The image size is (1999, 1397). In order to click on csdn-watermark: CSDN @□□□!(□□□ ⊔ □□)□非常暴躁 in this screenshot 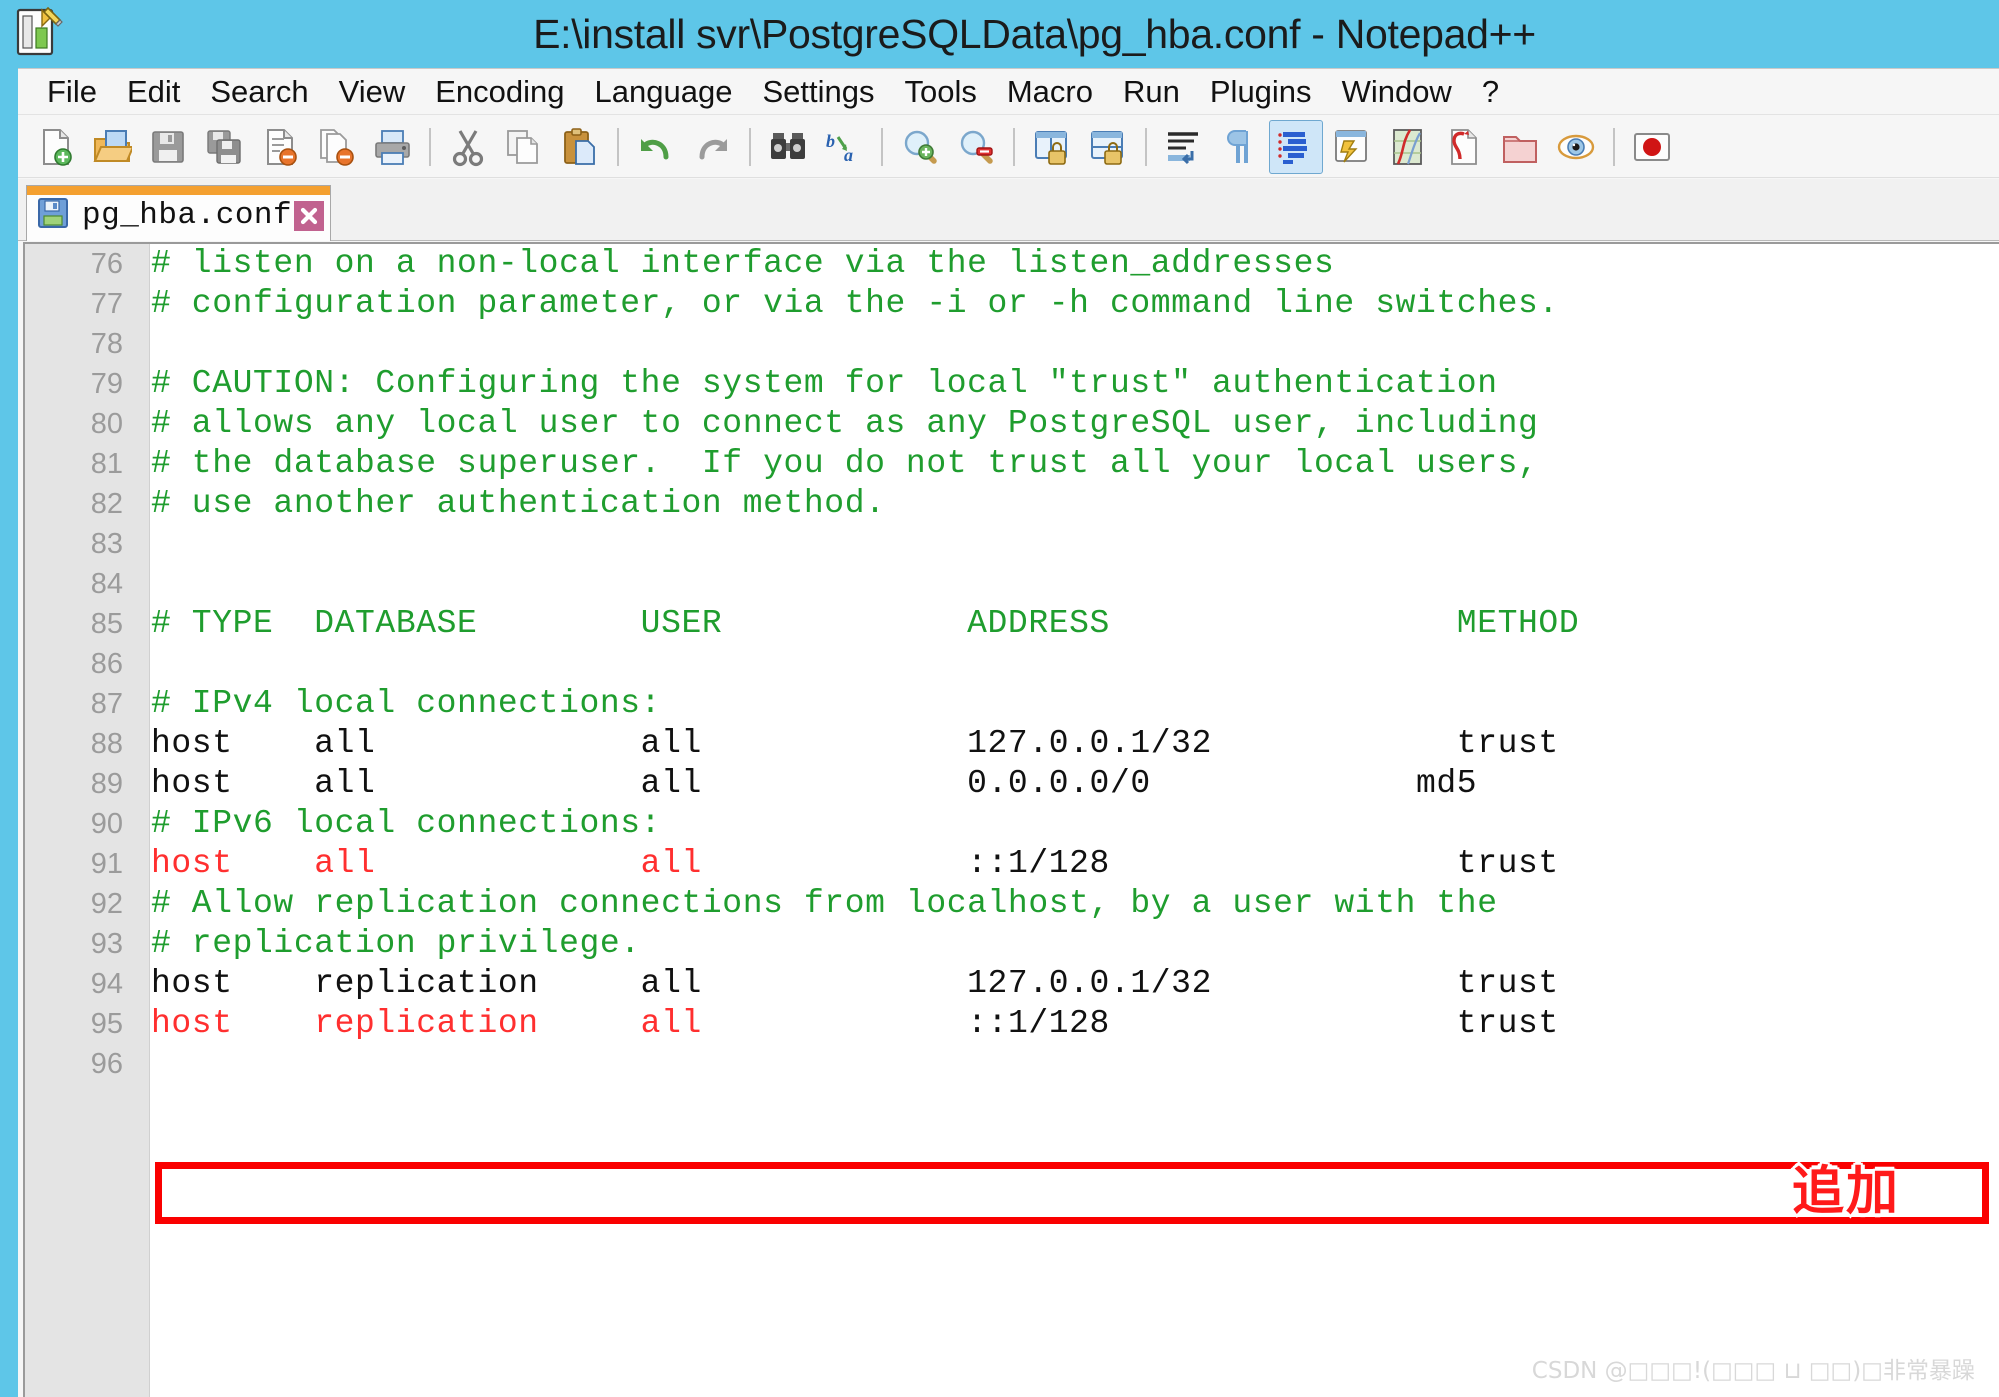, I will do `click(1753, 1371)`.